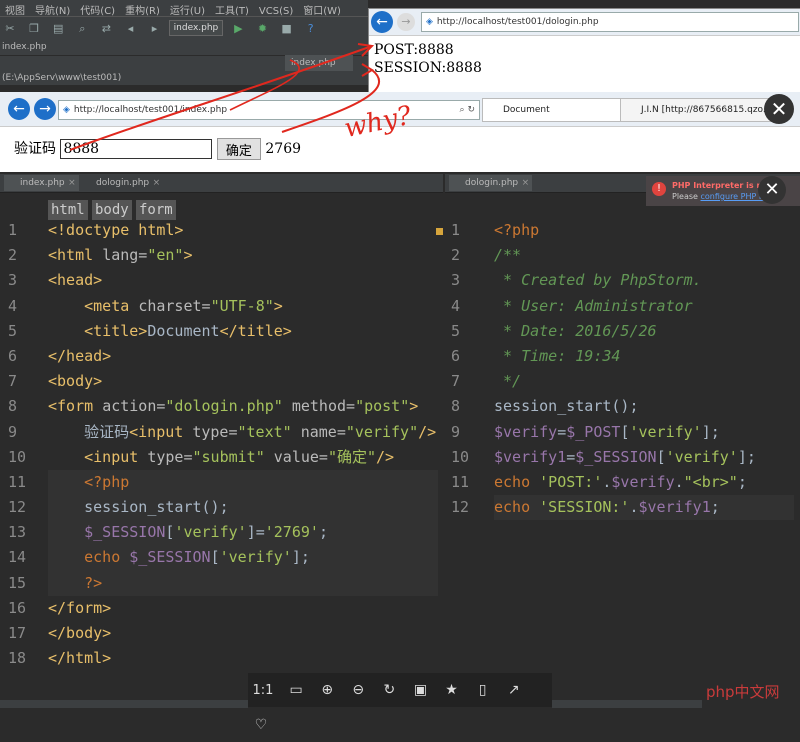 The image size is (800, 742). Describe the element at coordinates (483, 690) in the screenshot. I see `phone-icon: ▯` at that location.